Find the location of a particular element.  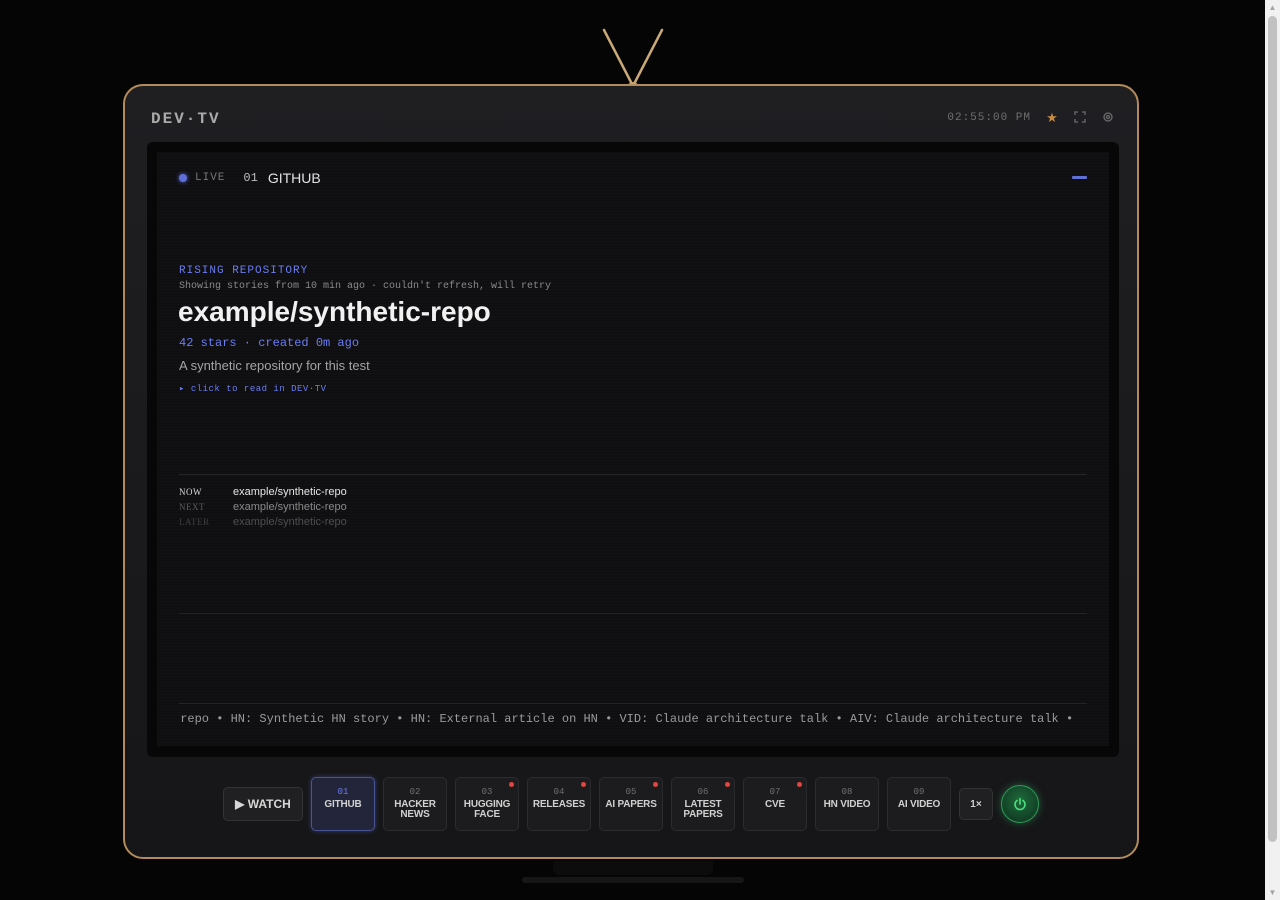

clock: 02:55:00 PM is located at coordinates (989, 118).